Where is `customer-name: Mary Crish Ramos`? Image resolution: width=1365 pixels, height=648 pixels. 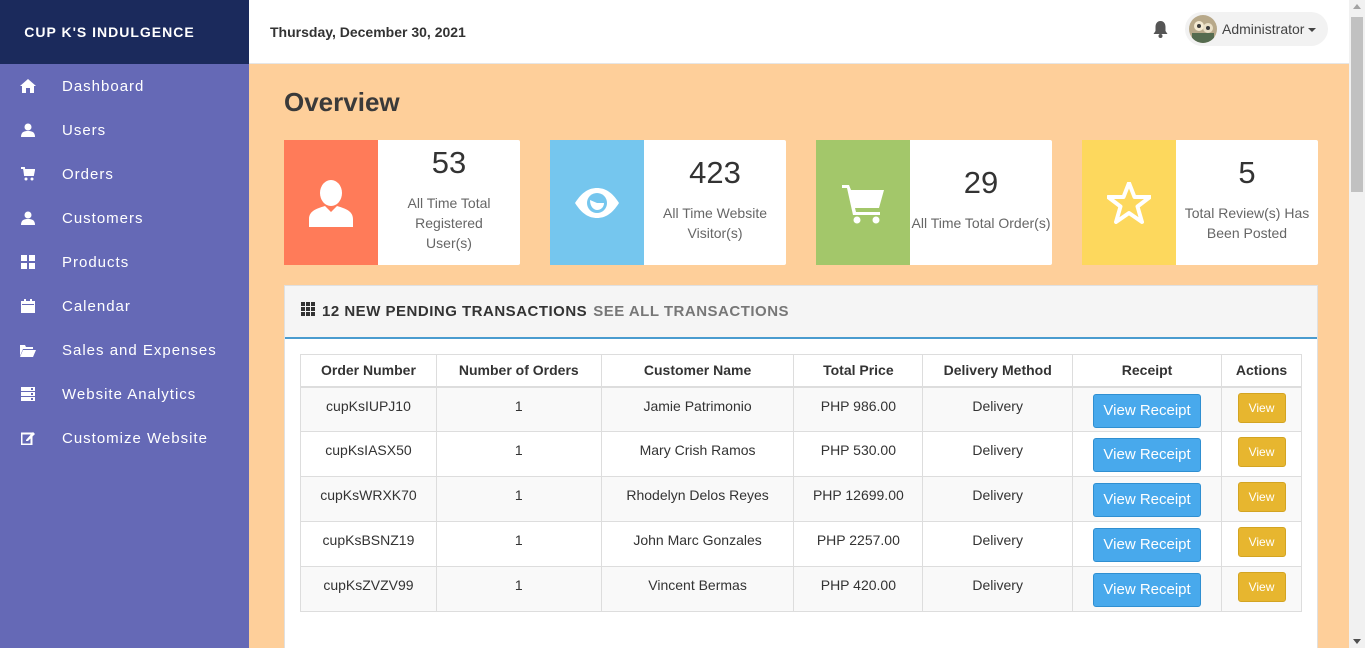
customer-name: Mary Crish Ramos is located at coordinates (697, 454).